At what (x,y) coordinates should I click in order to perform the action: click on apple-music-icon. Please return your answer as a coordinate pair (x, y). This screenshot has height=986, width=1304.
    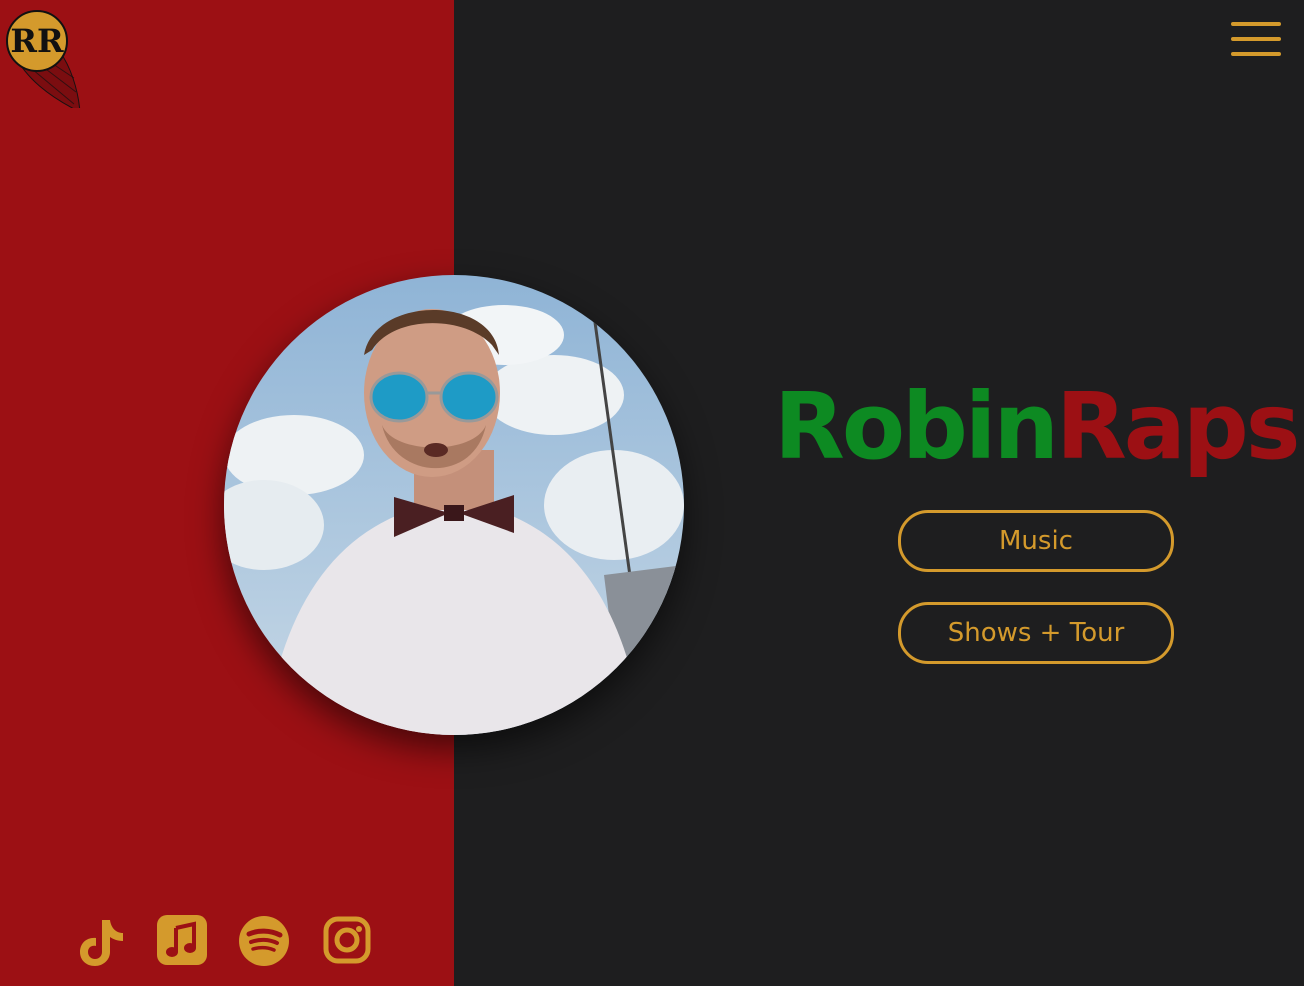
    Looking at the image, I should click on (183, 941).